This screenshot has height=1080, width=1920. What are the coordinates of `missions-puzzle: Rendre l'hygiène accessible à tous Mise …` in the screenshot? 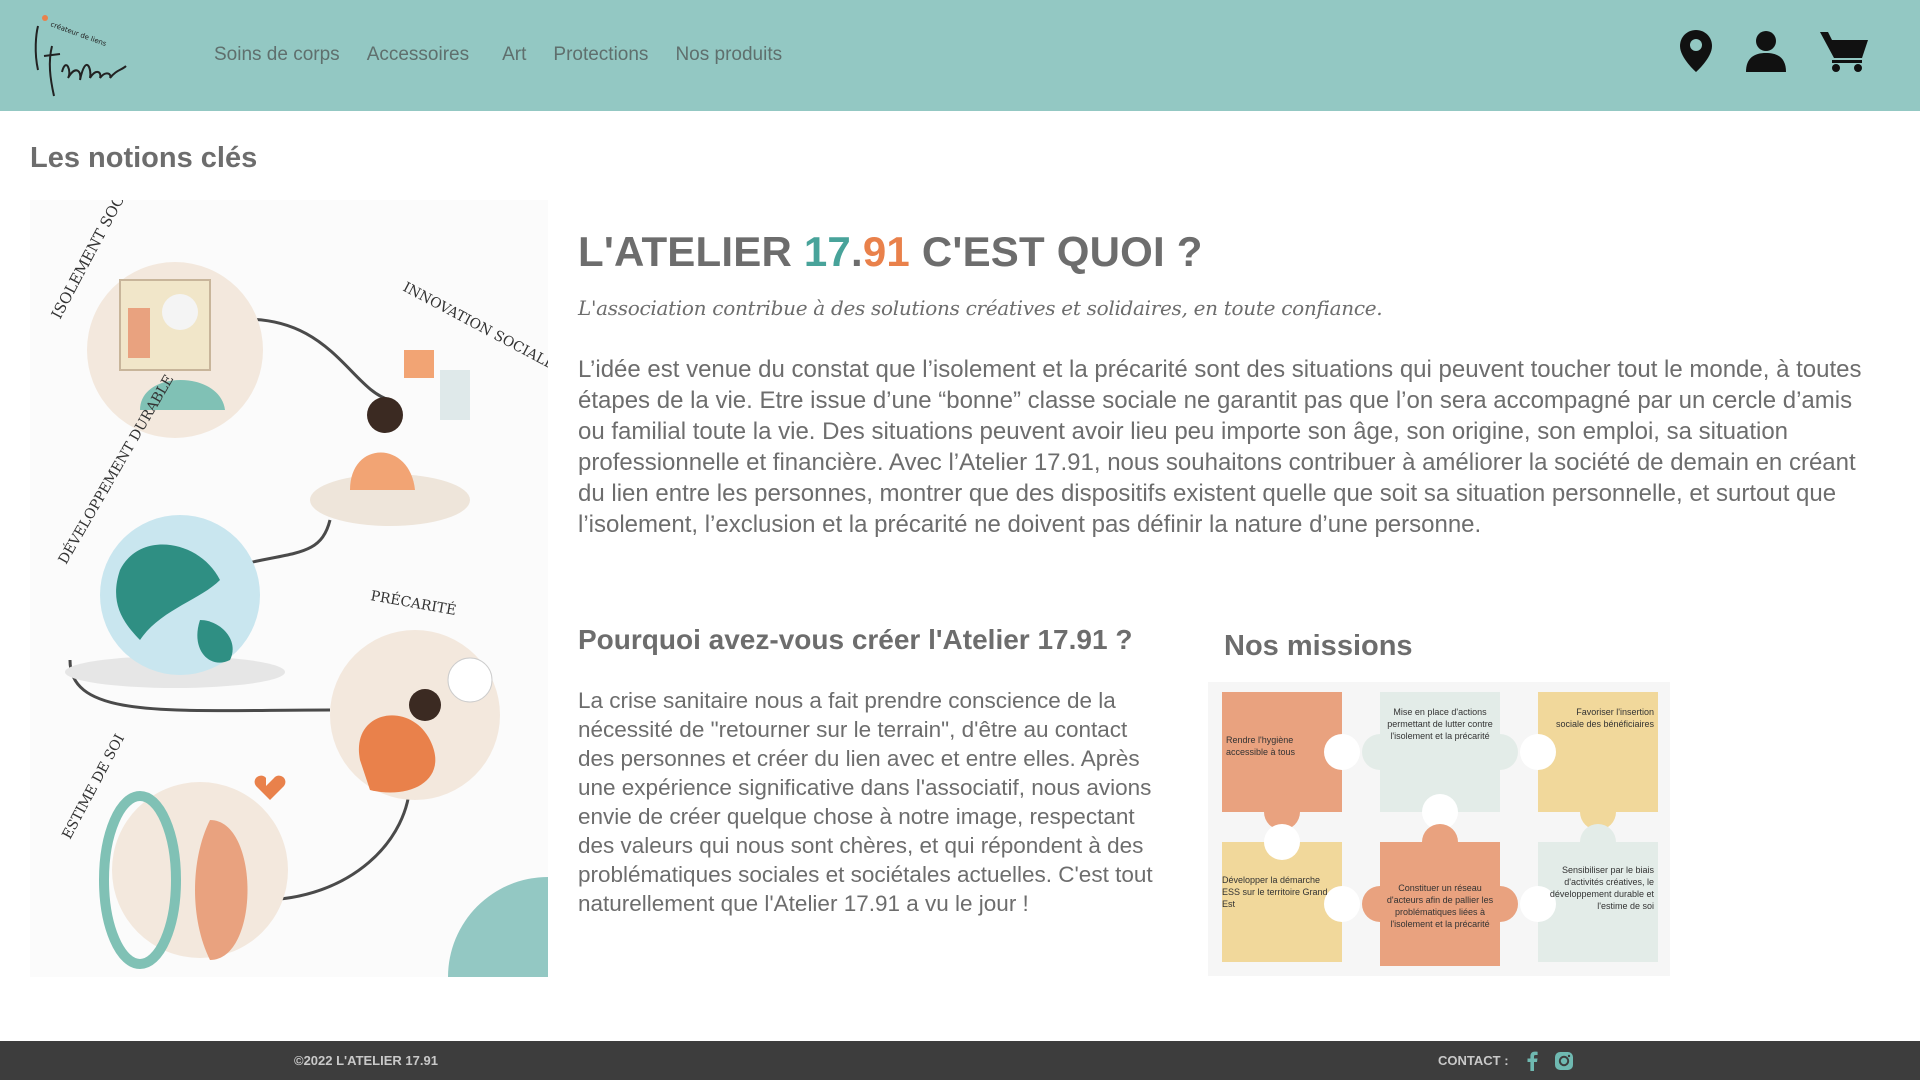 It's located at (1439, 829).